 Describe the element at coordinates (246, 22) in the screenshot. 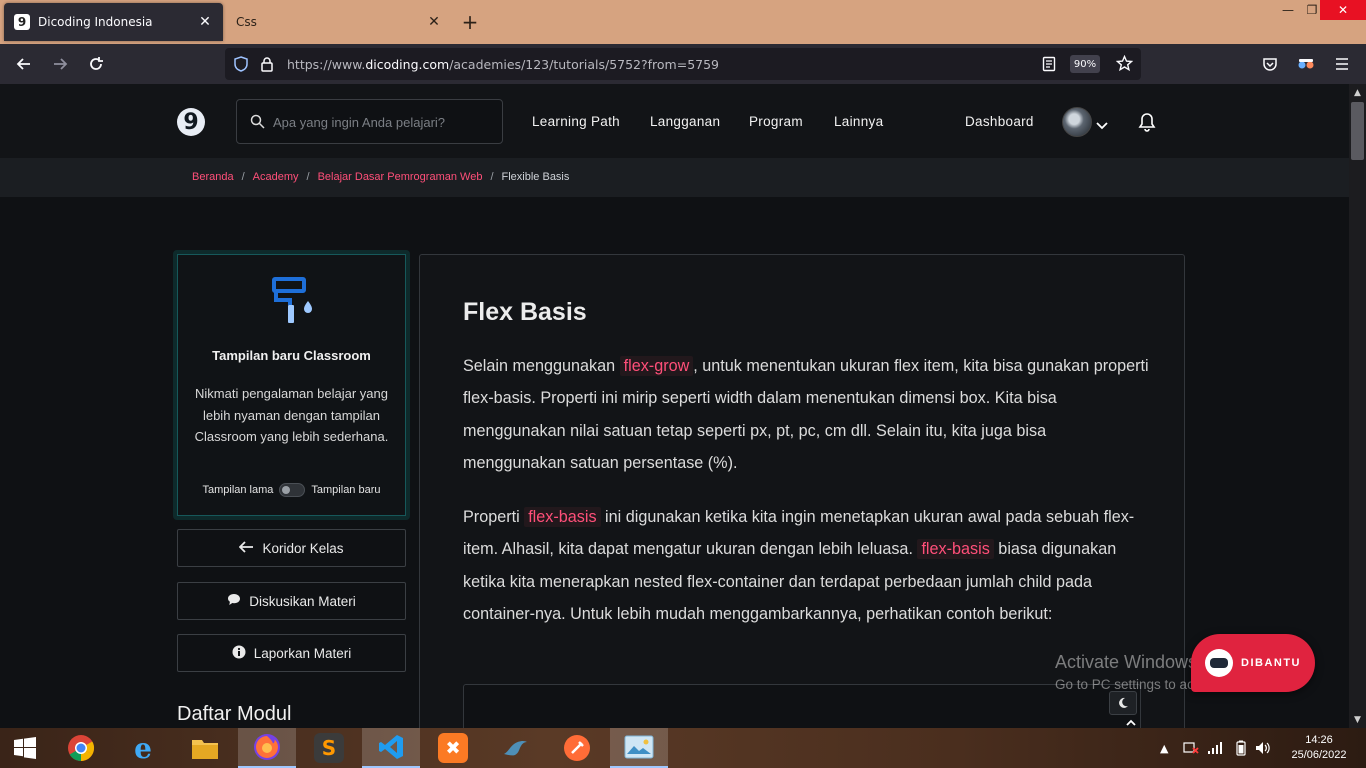

I see `tab-title: Css` at that location.